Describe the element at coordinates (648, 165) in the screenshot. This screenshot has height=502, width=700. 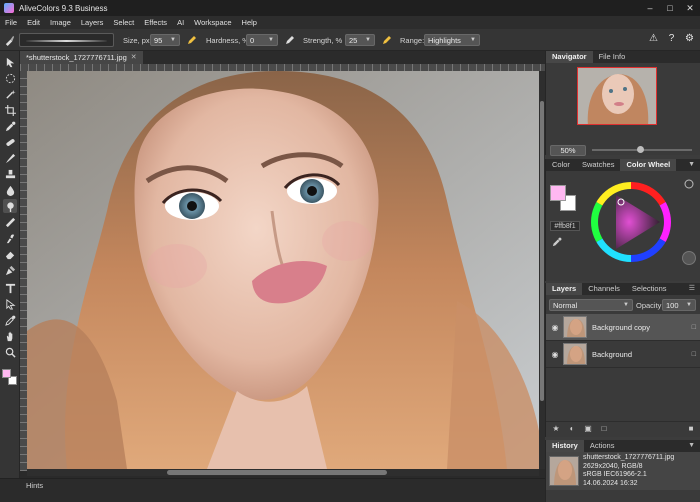
I see `tab-color-wheel: Color Wheel` at that location.